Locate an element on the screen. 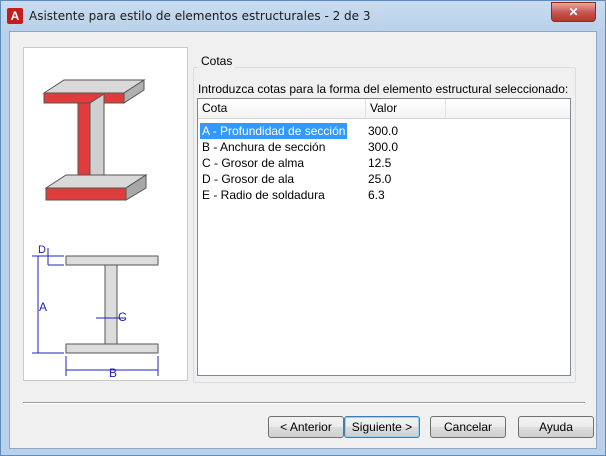 The image size is (606, 456). list-row: C - Grosor de alma 12.5 is located at coordinates (384, 163).